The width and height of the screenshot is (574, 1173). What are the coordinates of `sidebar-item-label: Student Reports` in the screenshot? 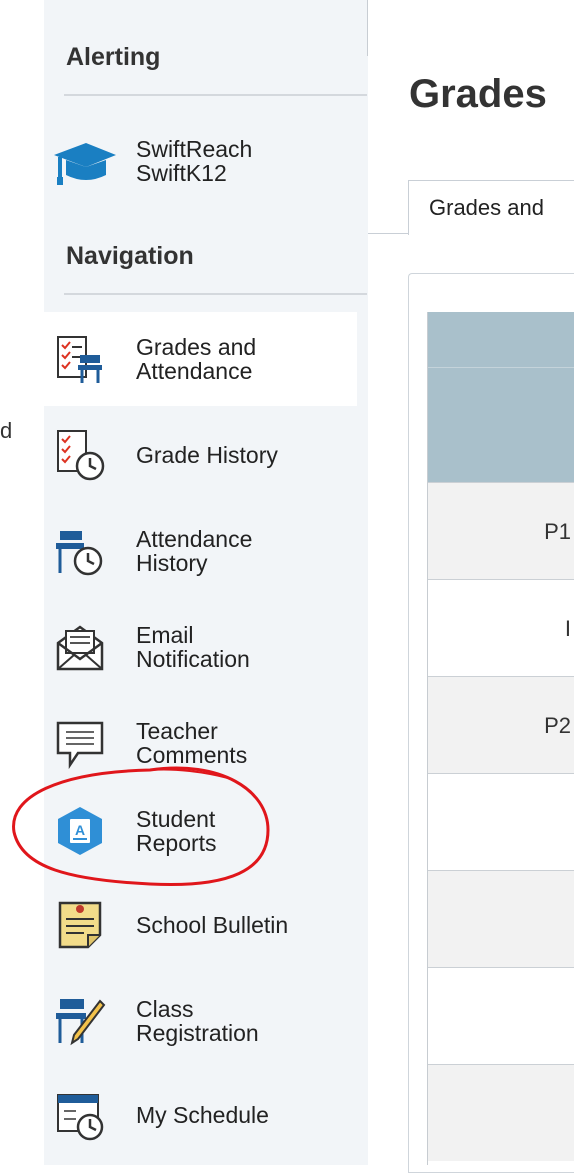 It's located at (243, 831).